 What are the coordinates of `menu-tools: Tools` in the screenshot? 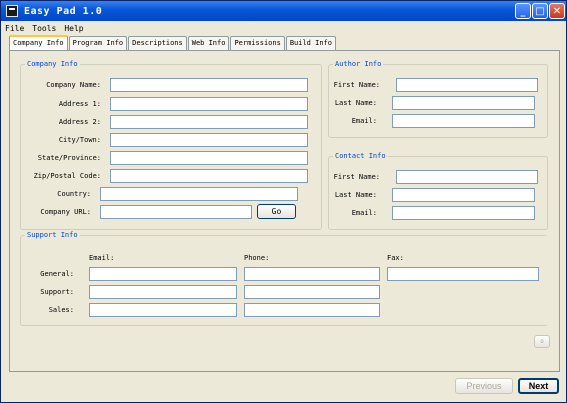 It's located at (44, 28).